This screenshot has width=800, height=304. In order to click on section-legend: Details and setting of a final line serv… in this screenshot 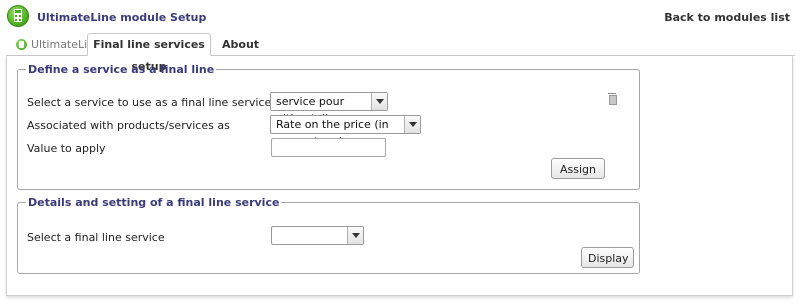, I will do `click(154, 202)`.